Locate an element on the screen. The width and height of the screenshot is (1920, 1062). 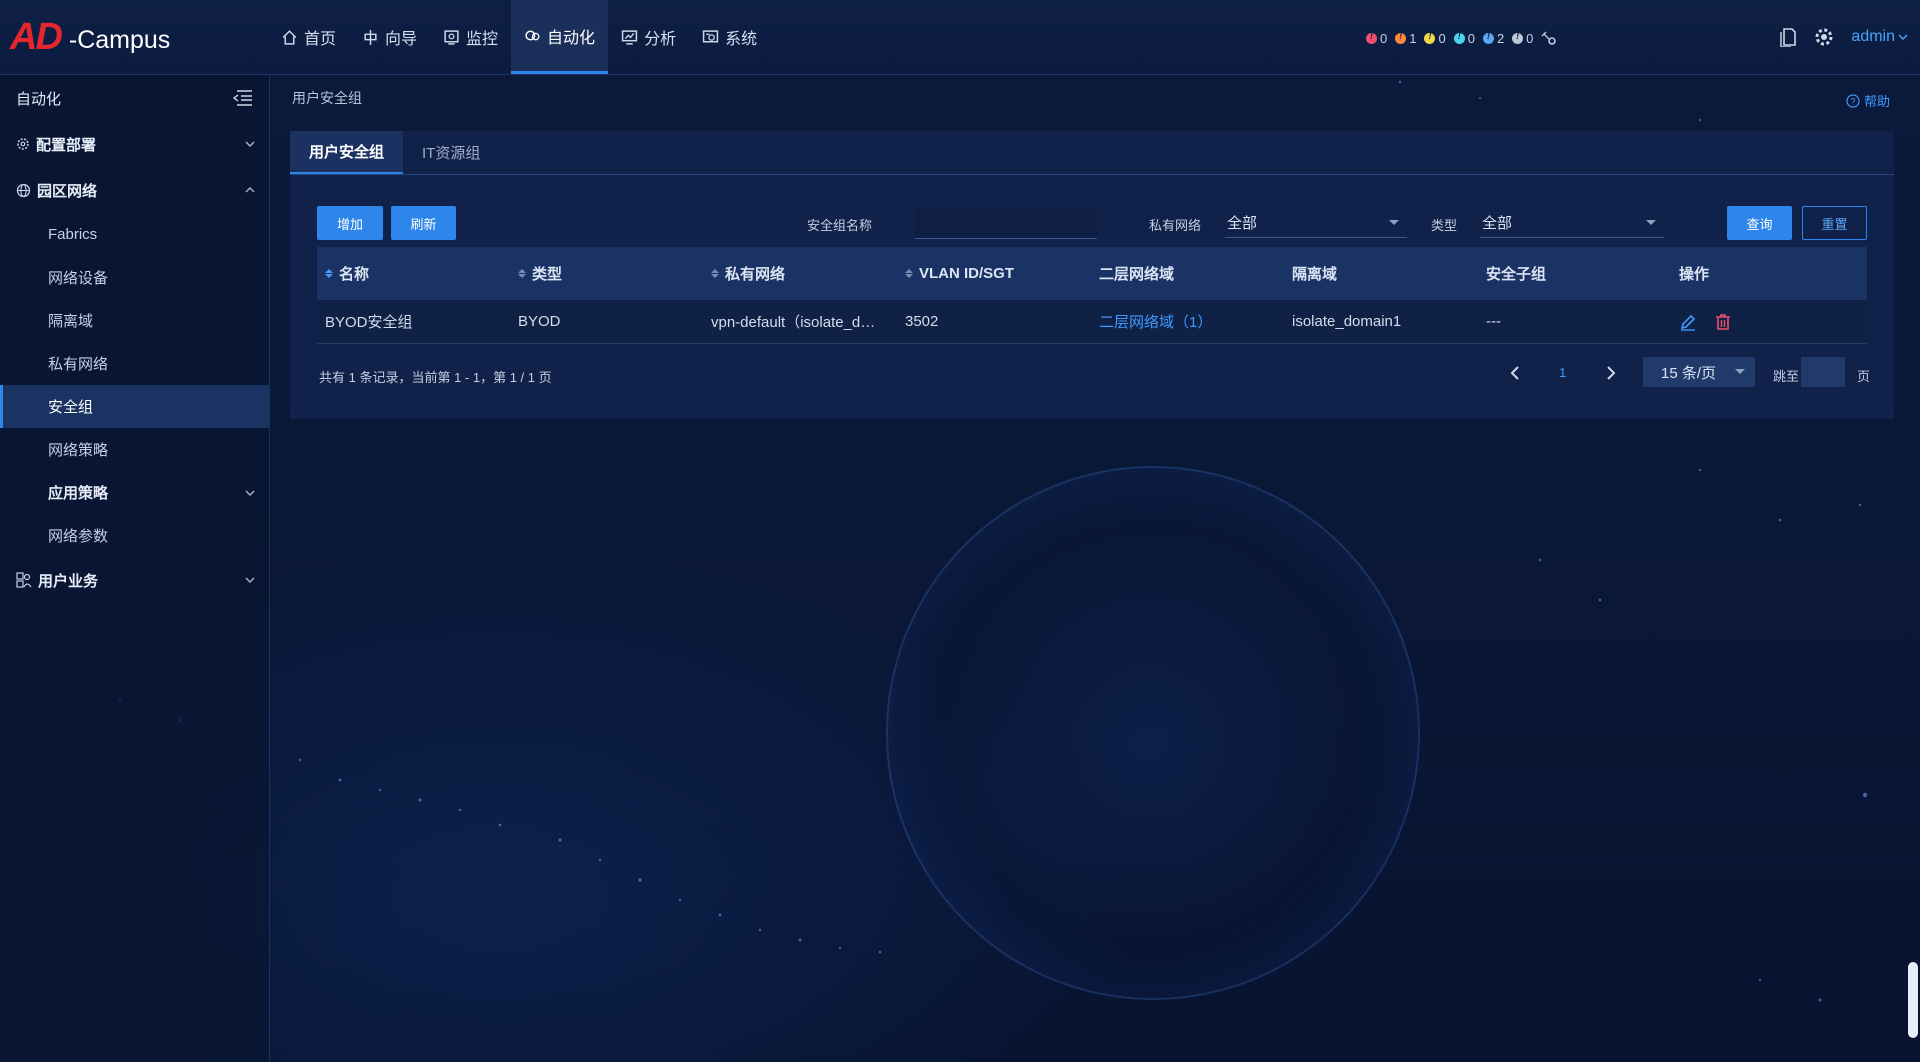
tab-user-security-group: 用户安全组 is located at coordinates (347, 152).